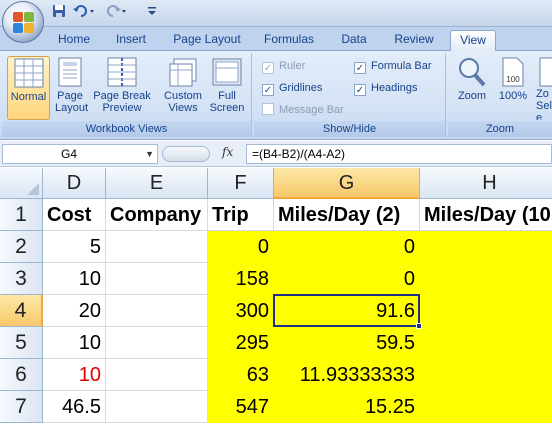  What do you see at coordinates (21, 183) in the screenshot?
I see `select-all-corner` at bounding box center [21, 183].